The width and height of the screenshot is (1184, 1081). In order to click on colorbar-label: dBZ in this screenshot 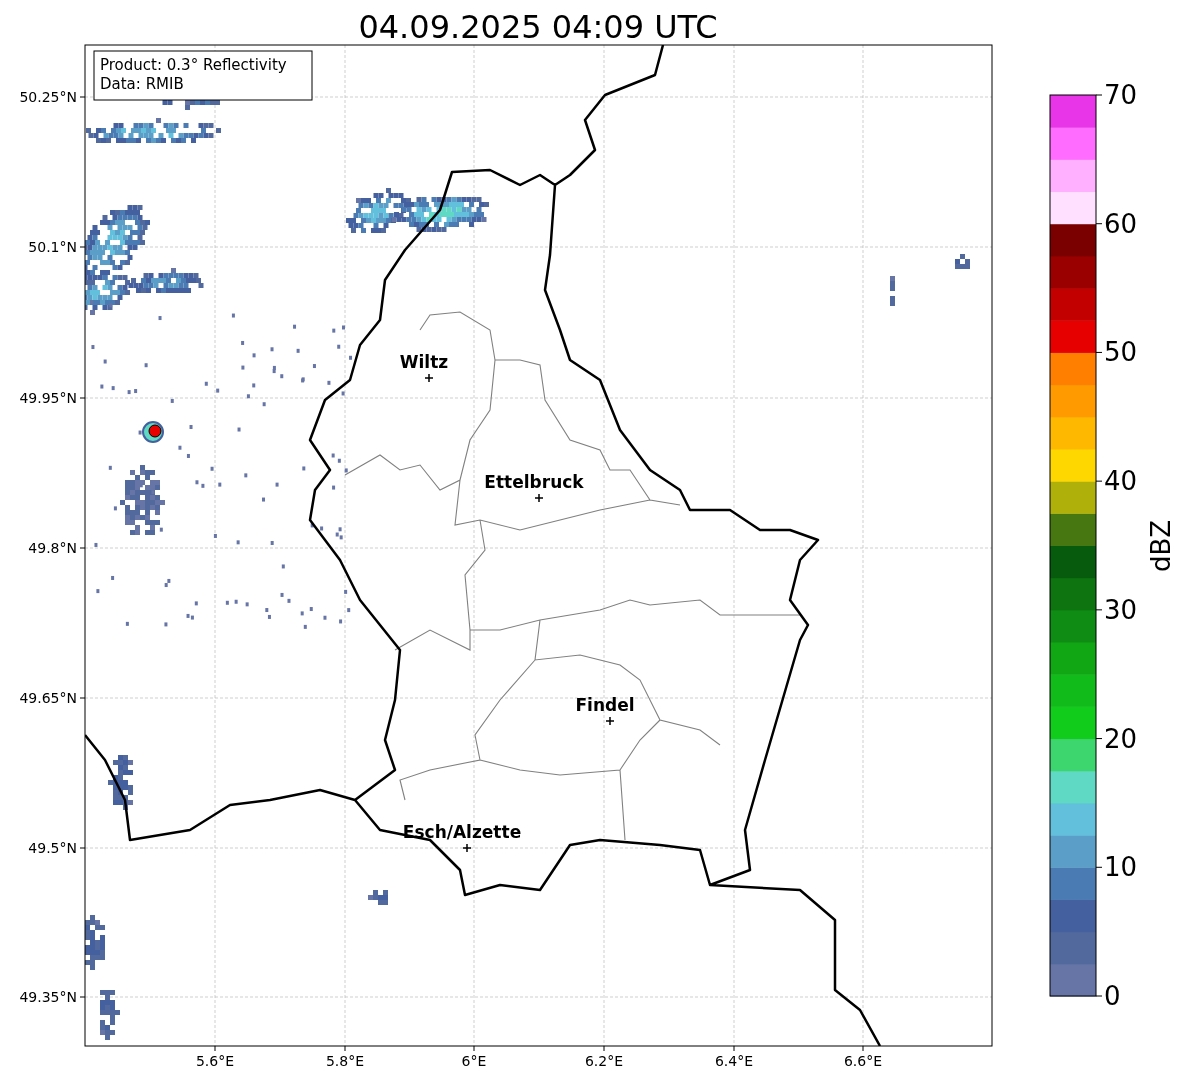, I will do `click(1161, 546)`.